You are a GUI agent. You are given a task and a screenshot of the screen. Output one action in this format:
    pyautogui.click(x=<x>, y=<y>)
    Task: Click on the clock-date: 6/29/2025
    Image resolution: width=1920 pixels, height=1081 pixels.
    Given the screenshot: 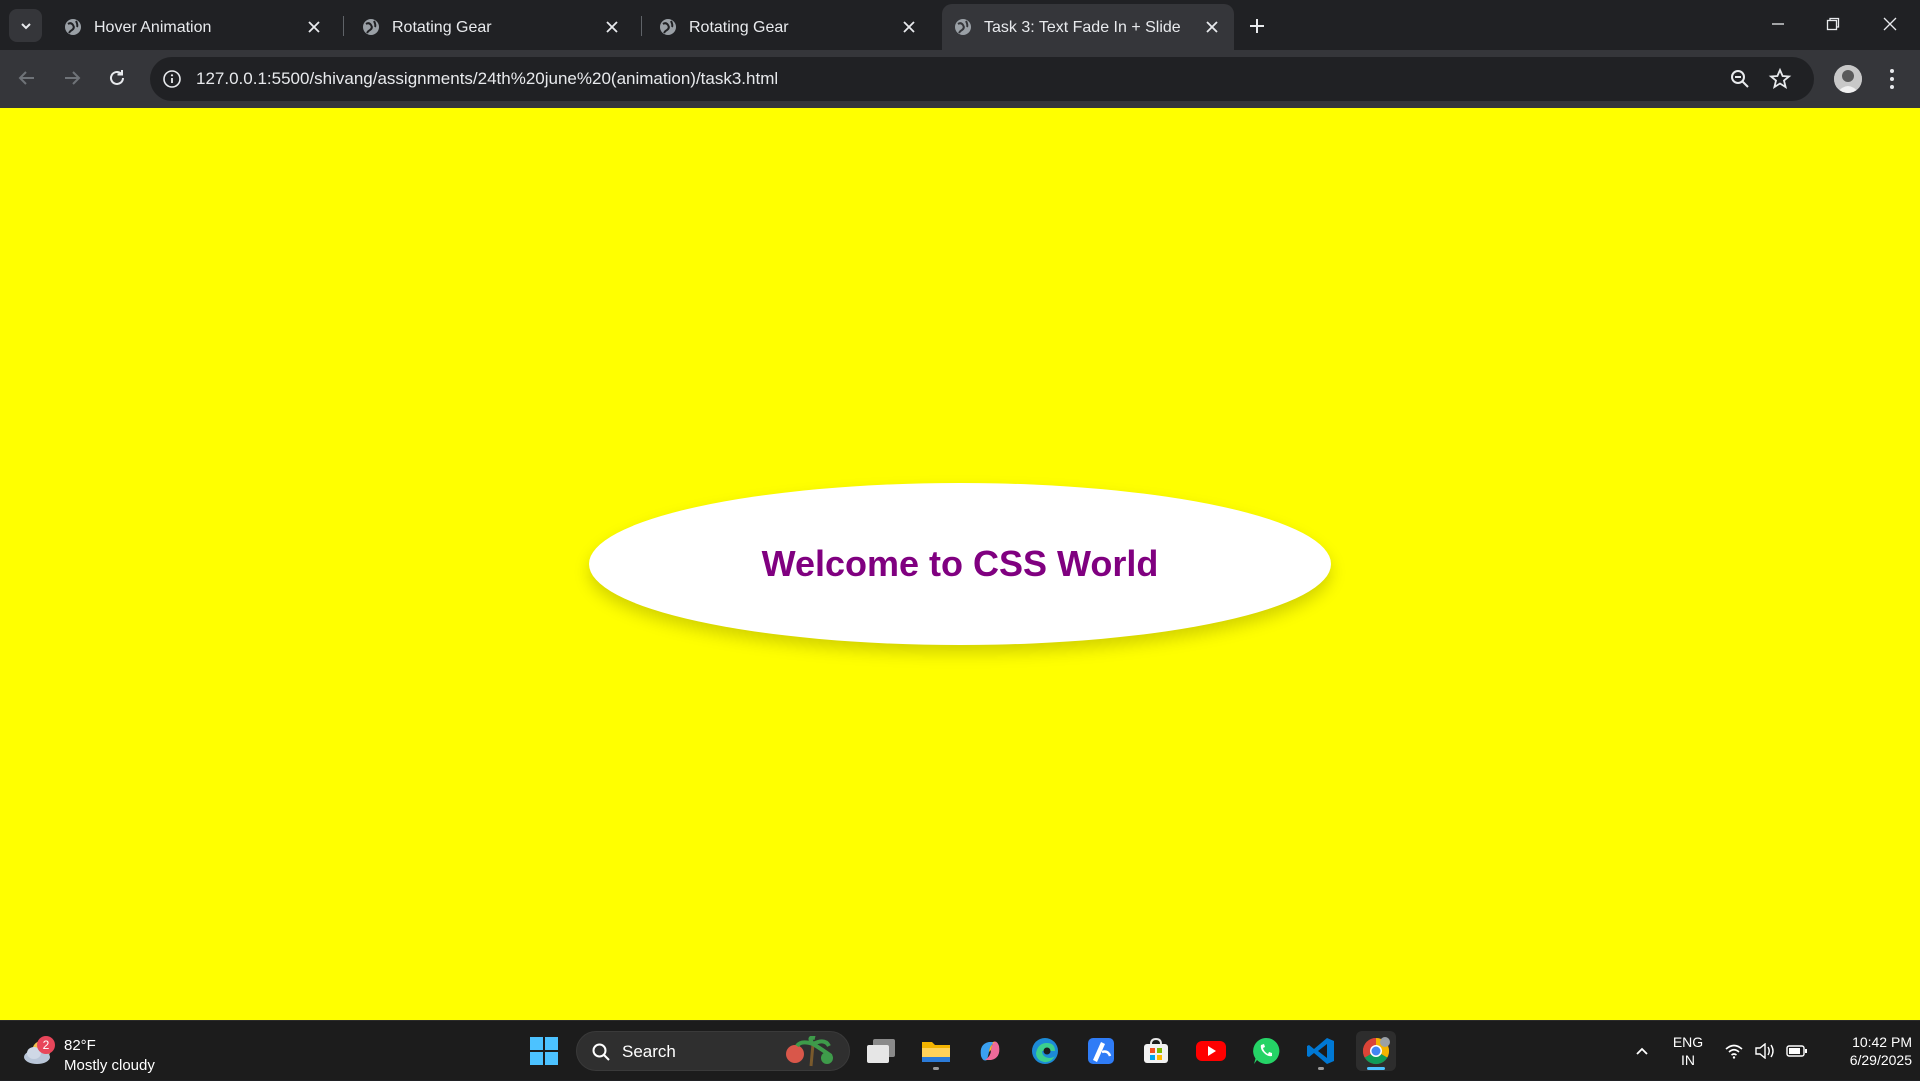 What is the action you would take?
    pyautogui.click(x=1880, y=1060)
    